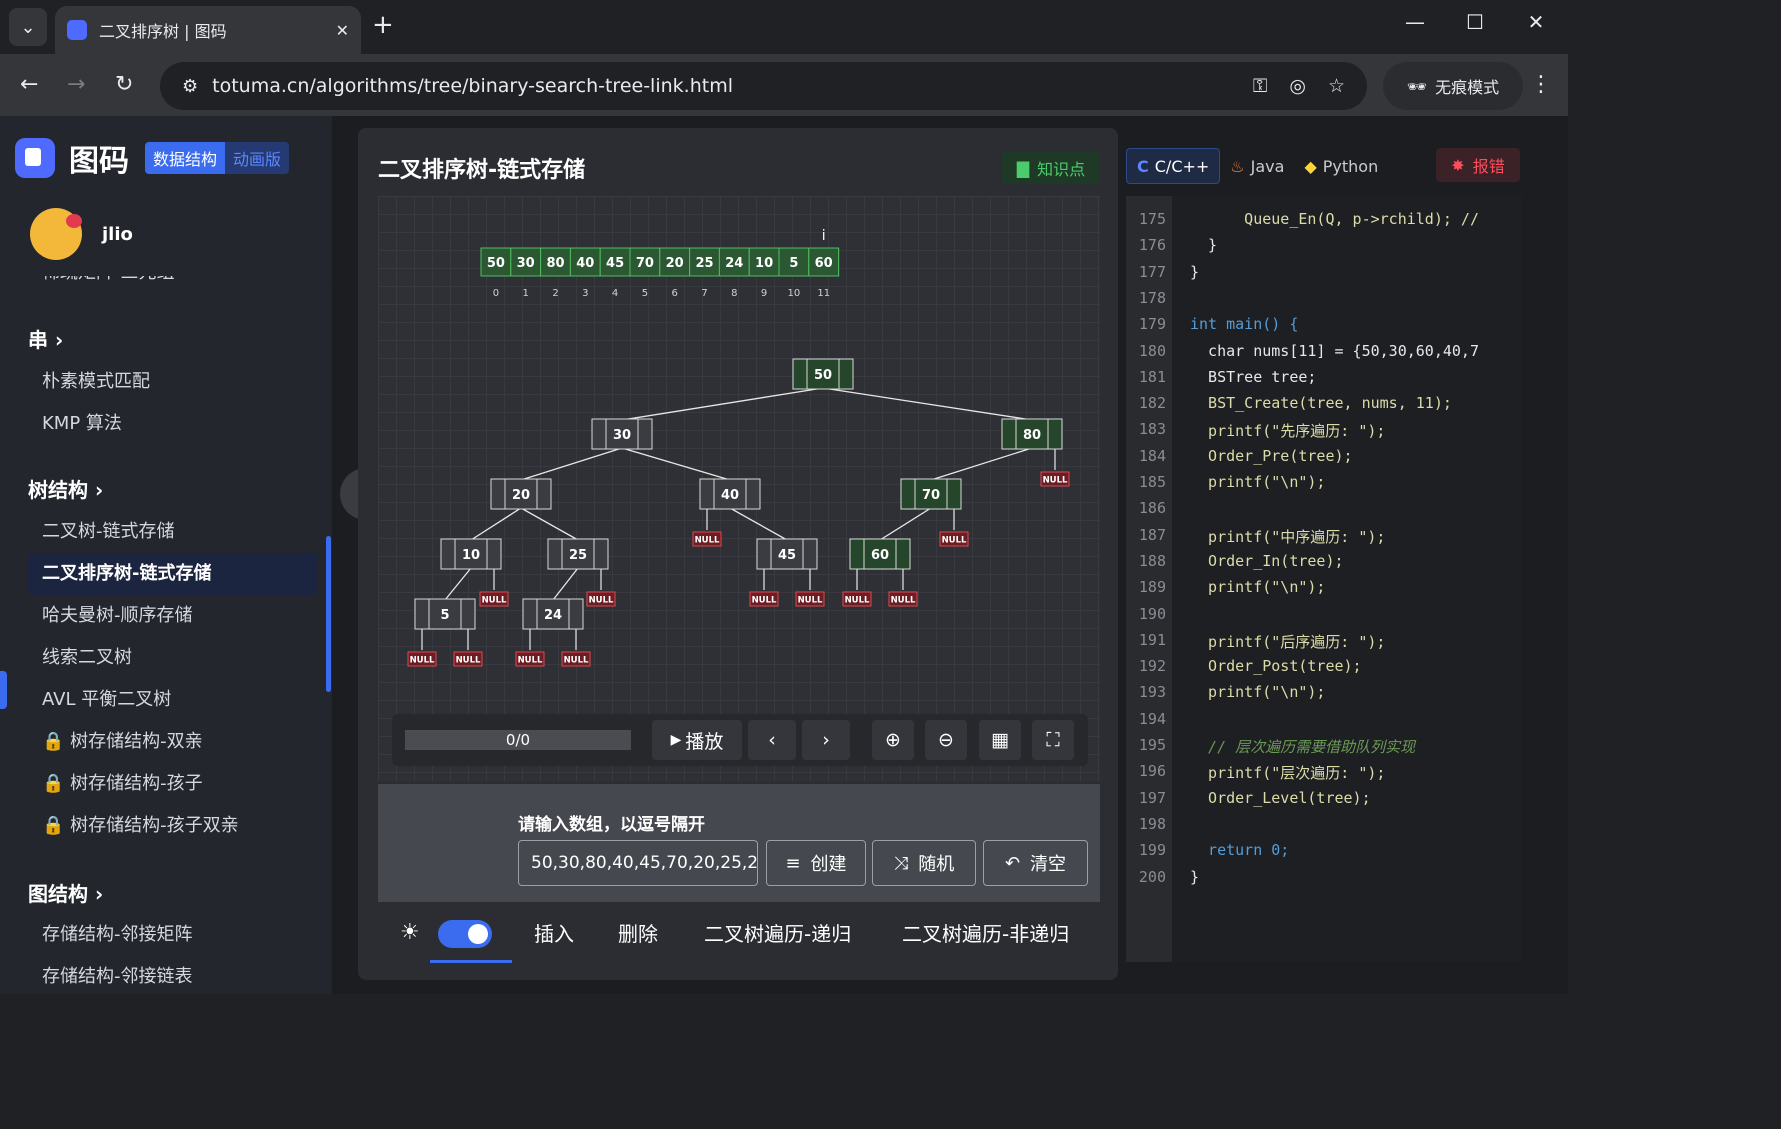 The image size is (1781, 1129). Describe the element at coordinates (1334, 350) in the screenshot. I see `code-line: char nums[11] = {50,30,60,40,7` at that location.